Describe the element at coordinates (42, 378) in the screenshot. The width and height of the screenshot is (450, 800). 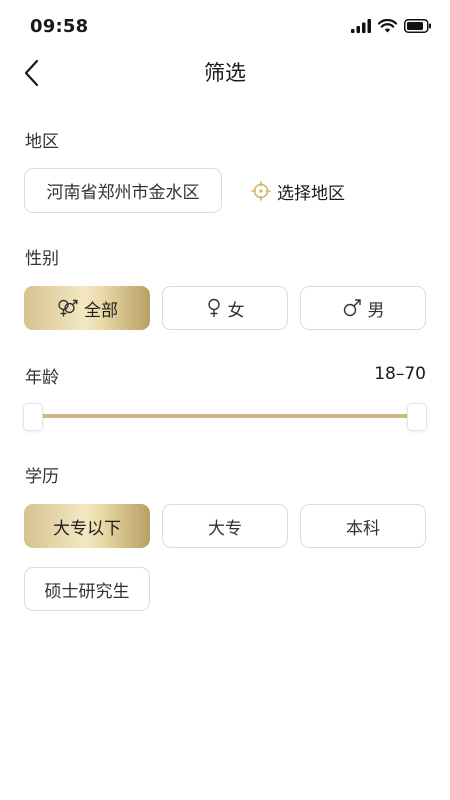
I see `age-section-title: 年龄` at that location.